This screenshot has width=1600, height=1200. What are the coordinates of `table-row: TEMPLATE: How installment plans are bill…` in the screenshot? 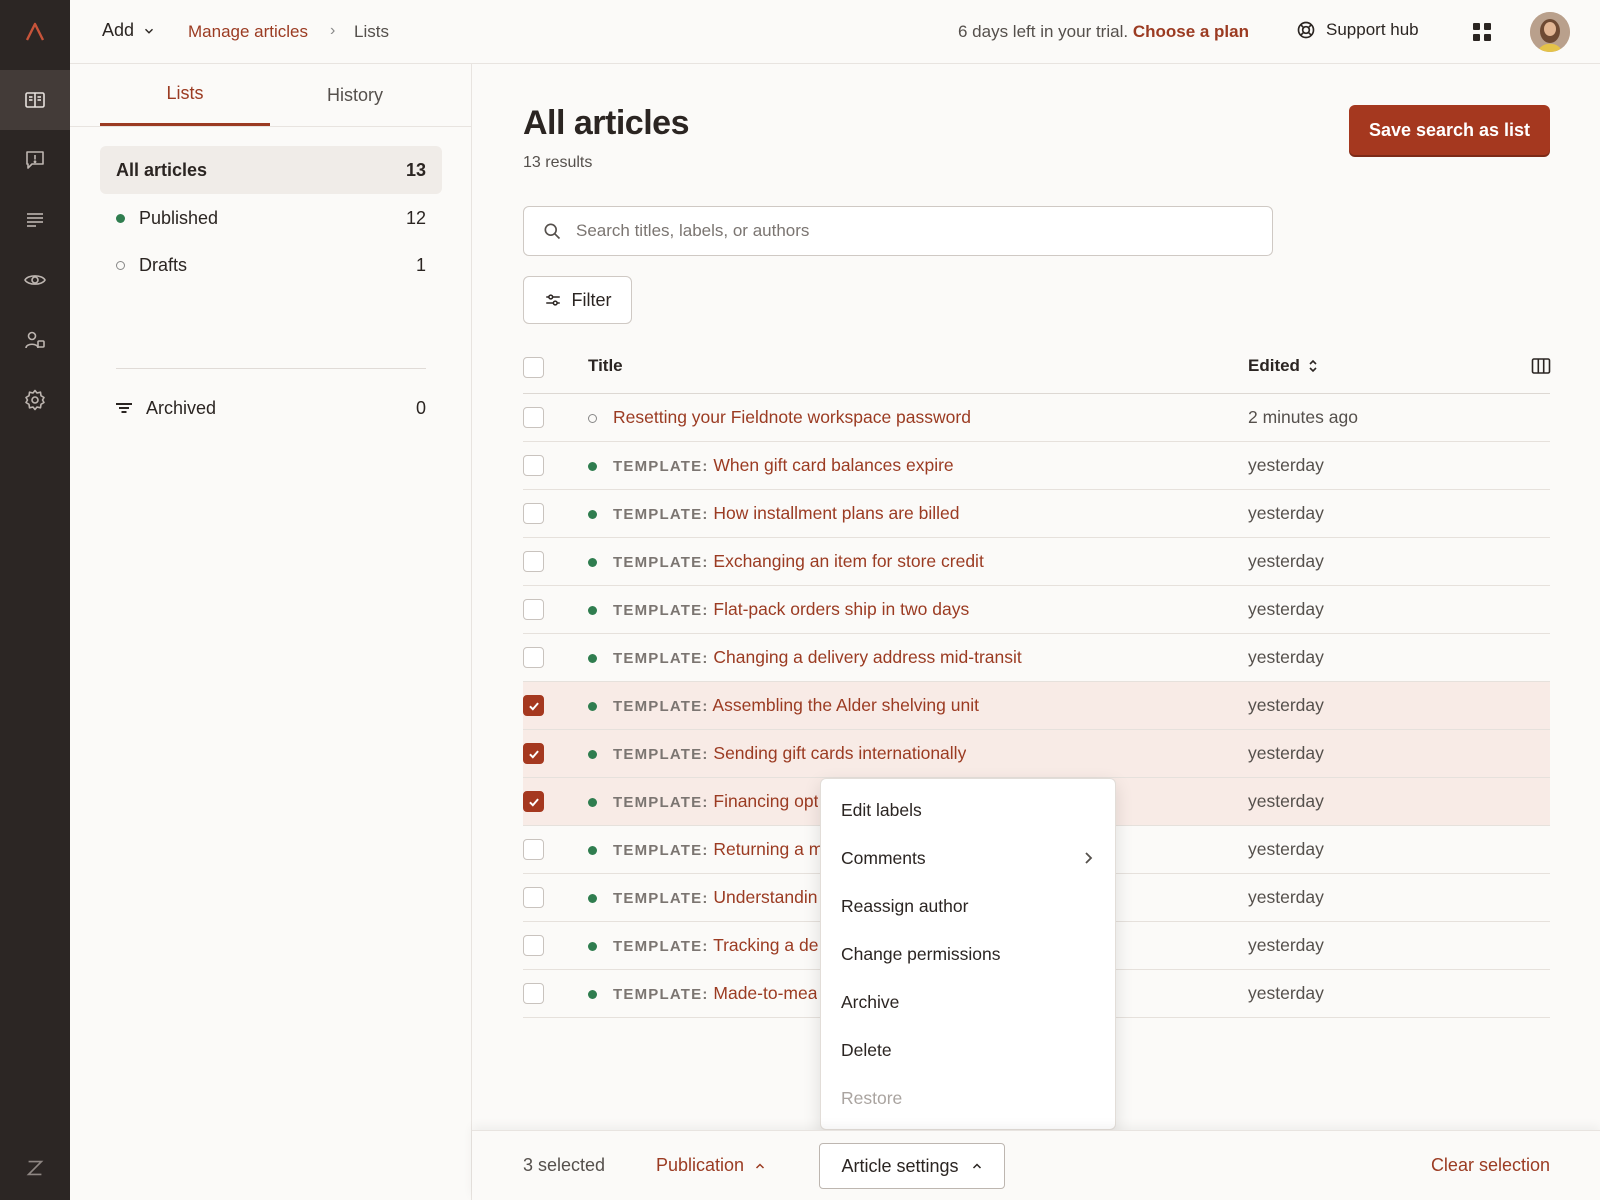 It's located at (1036, 514).